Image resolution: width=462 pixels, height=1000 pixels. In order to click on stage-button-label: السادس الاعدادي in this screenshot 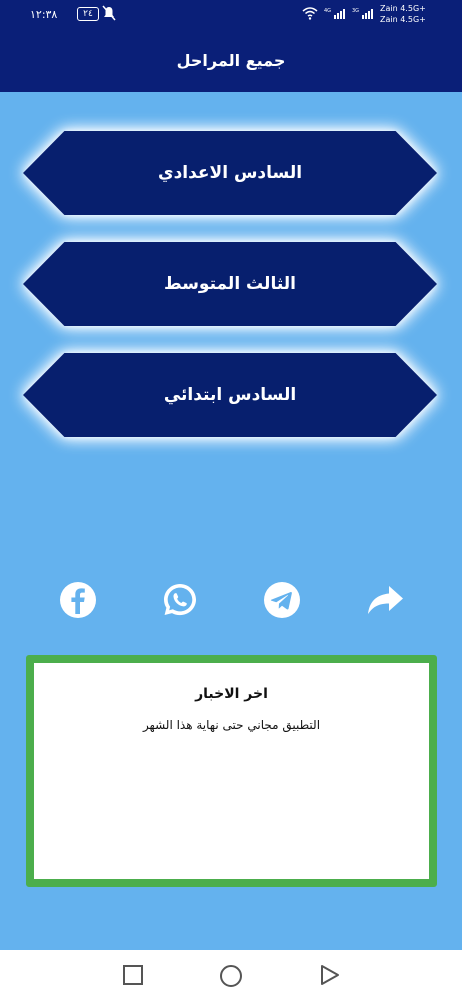, I will do `click(230, 173)`.